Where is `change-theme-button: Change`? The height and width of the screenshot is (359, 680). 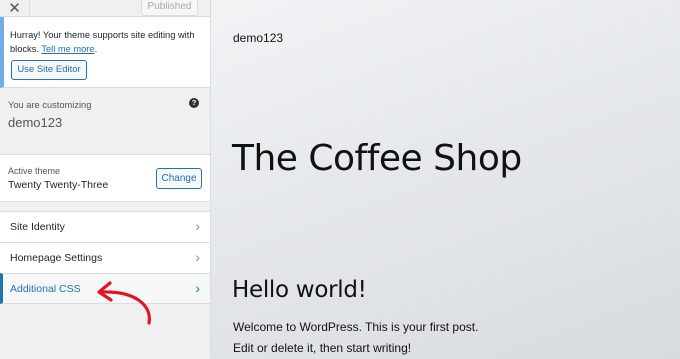
change-theme-button: Change is located at coordinates (179, 178).